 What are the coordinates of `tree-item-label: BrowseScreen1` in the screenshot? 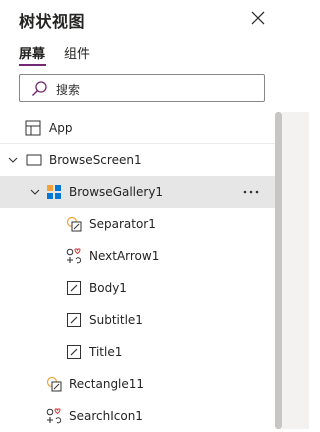 It's located at (95, 160).